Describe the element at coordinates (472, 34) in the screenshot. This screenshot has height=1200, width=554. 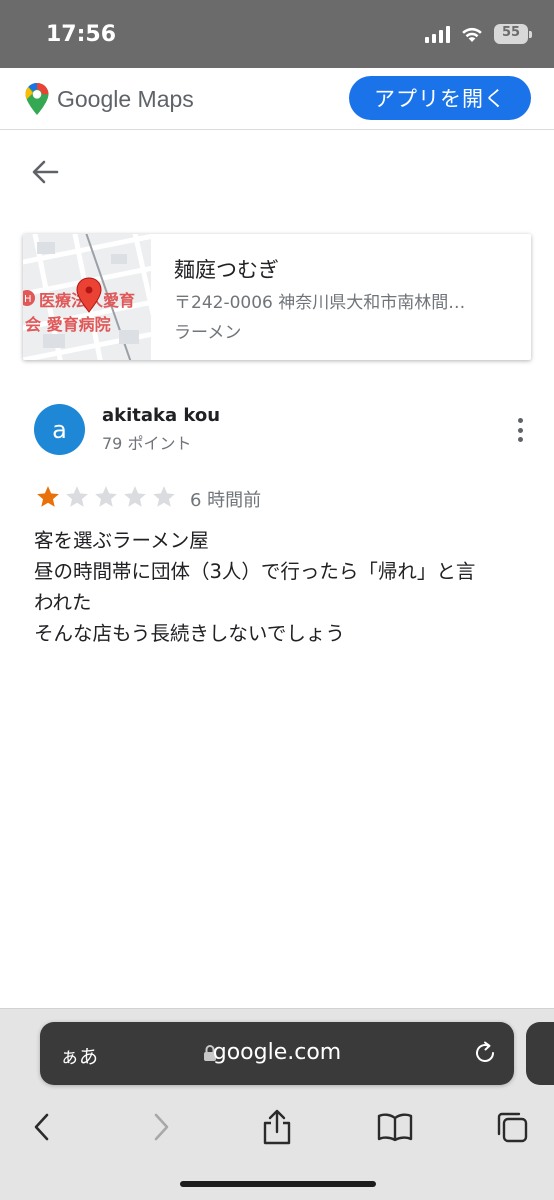
I see `wifi-icon` at that location.